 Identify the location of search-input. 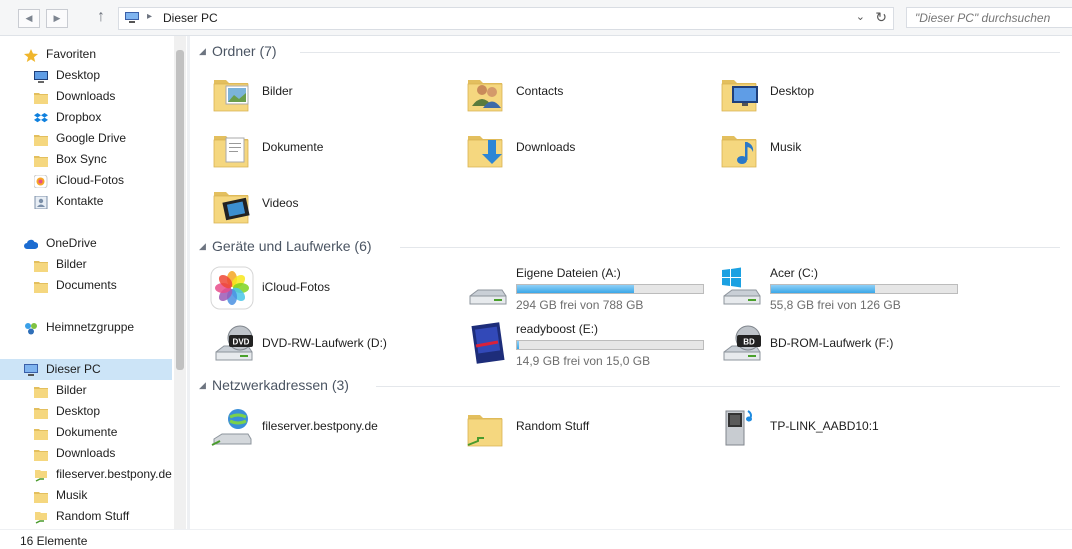
(989, 17).